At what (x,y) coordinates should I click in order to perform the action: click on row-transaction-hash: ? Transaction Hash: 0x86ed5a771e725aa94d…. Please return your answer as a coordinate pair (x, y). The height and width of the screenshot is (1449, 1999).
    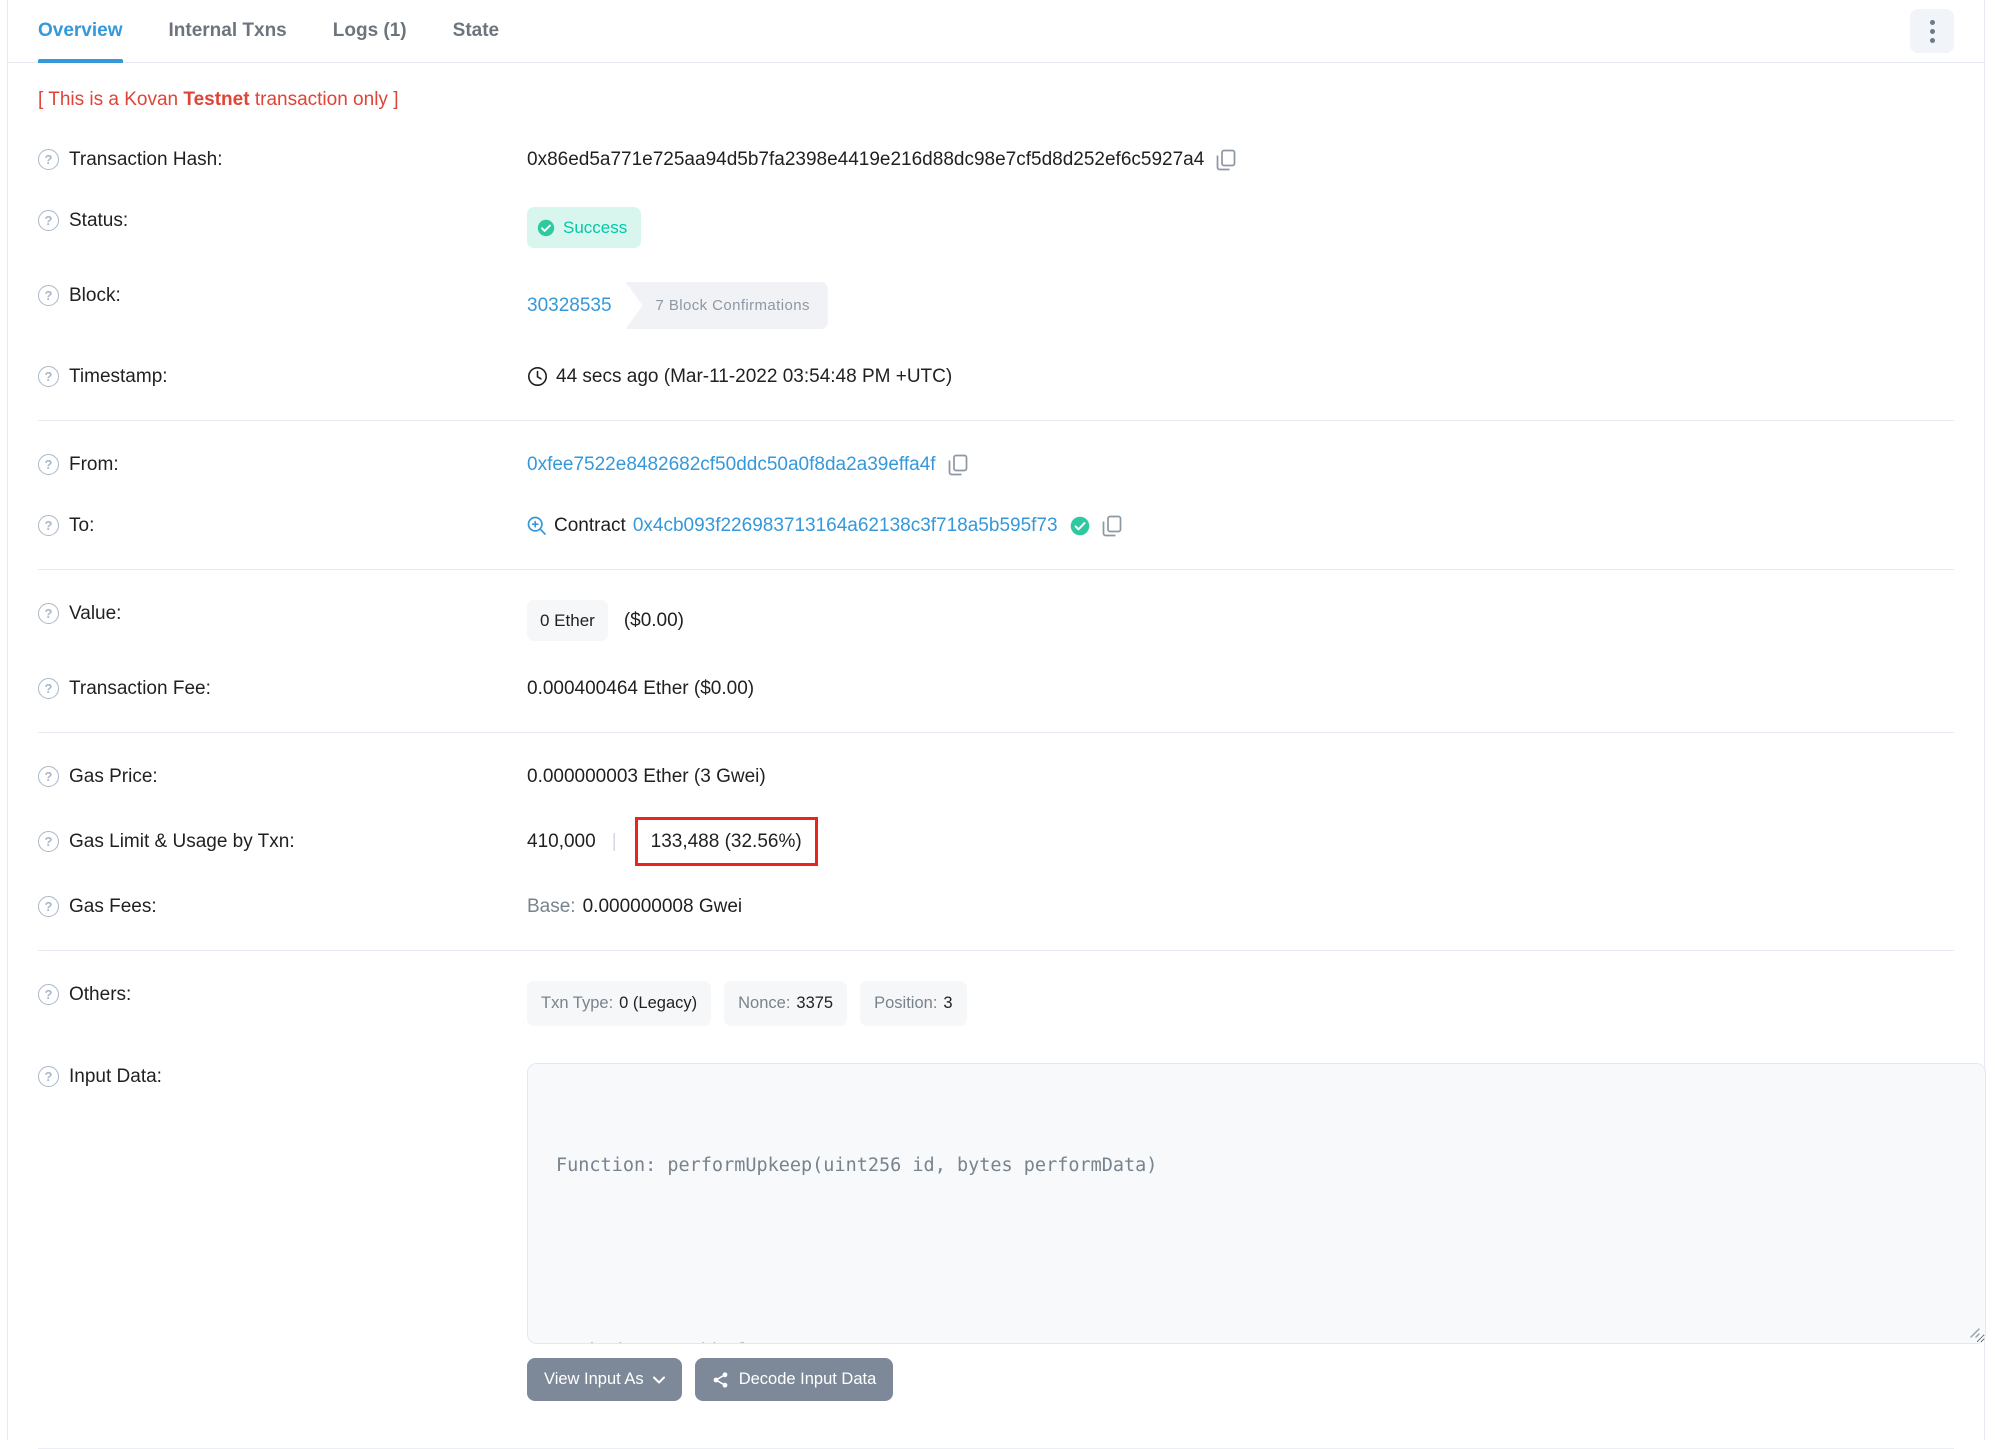
    Looking at the image, I should click on (996, 159).